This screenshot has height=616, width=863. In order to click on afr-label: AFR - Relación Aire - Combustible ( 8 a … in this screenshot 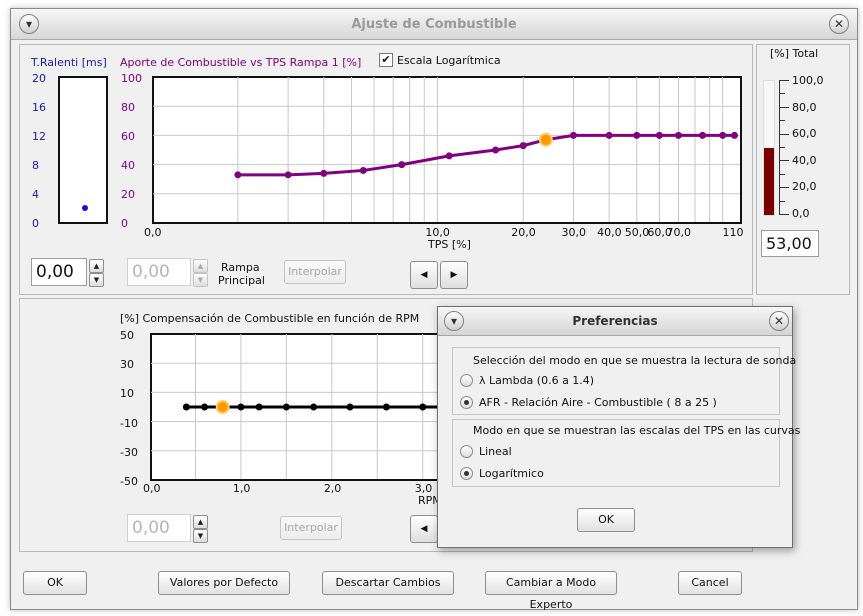, I will do `click(598, 402)`.